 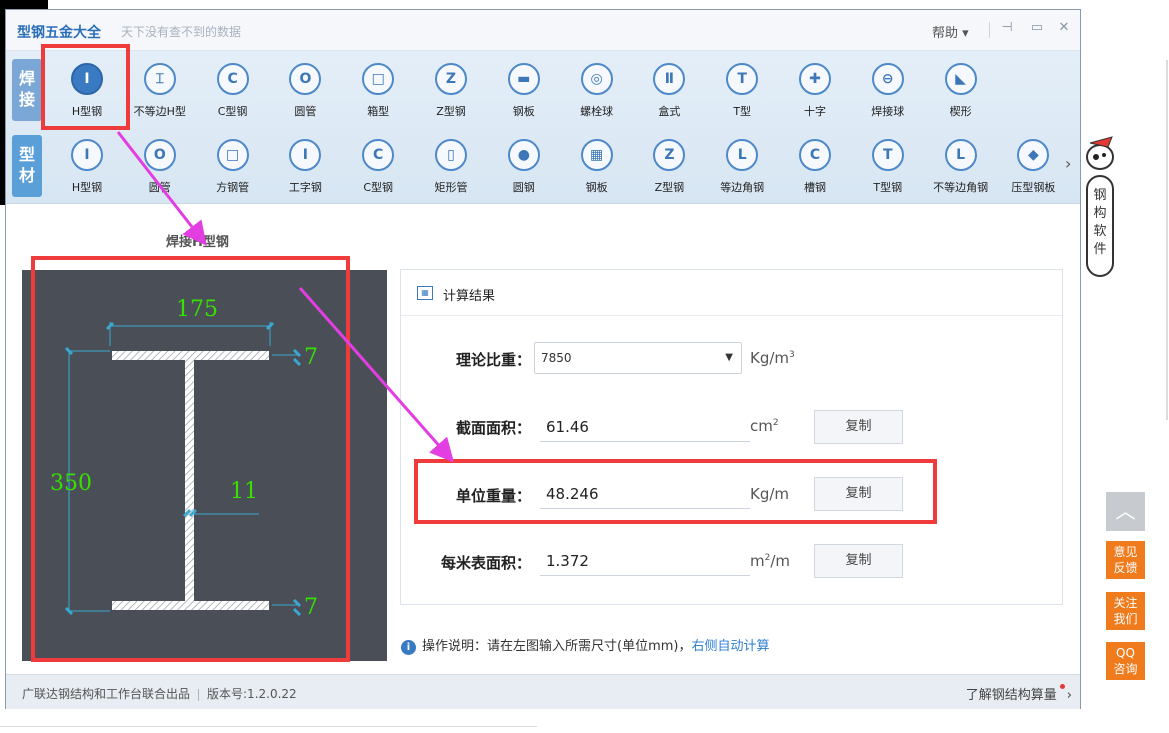 I want to click on tool-row1-7: ◎ 螺栓球, so click(x=597, y=92).